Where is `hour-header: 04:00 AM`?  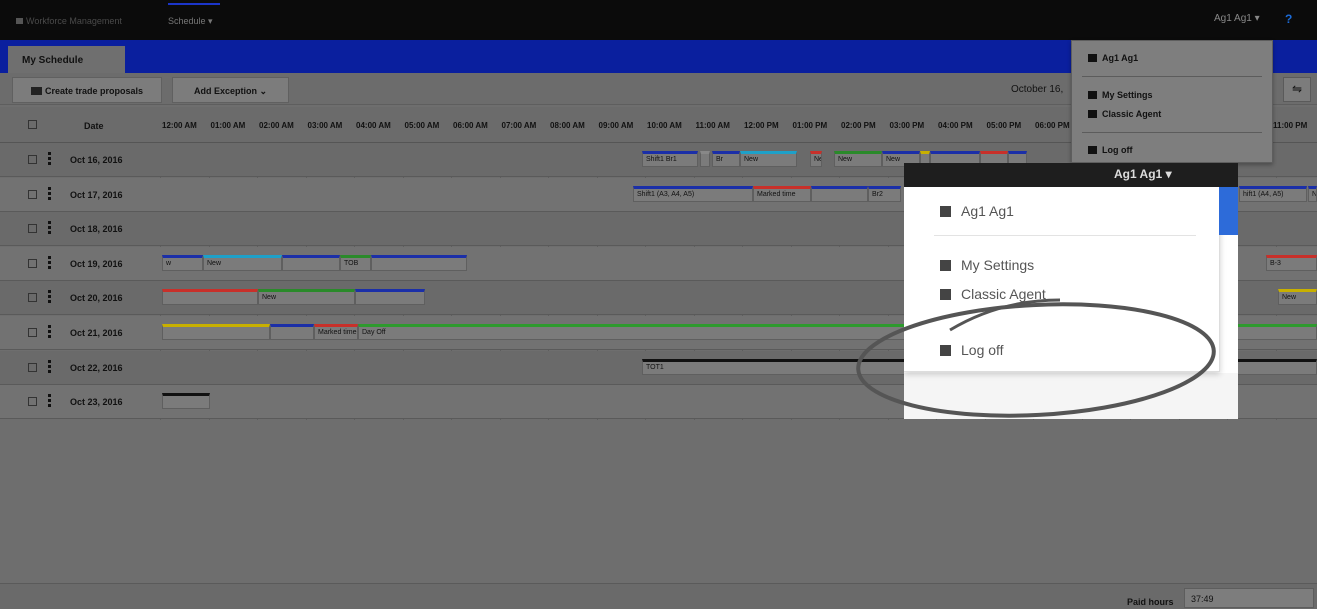
hour-header: 04:00 AM is located at coordinates (373, 125).